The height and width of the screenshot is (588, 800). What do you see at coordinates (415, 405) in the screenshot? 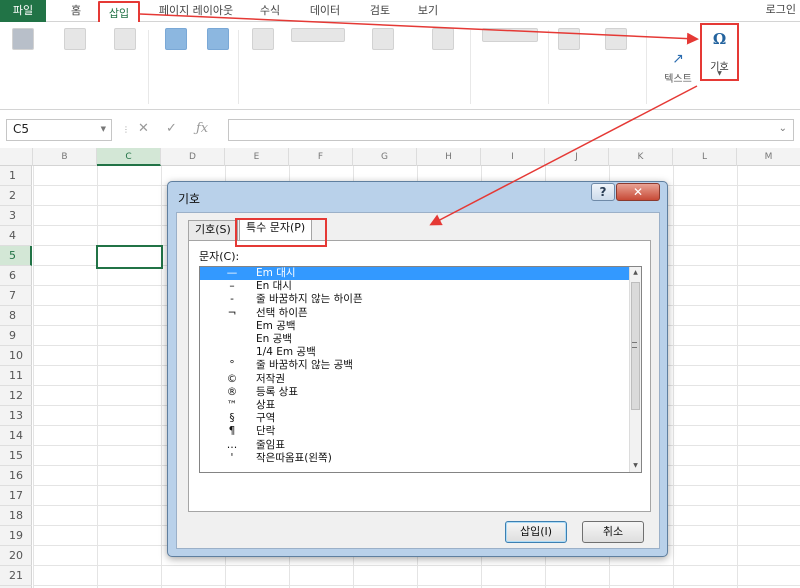
I see `list-item: ™ 상표` at bounding box center [415, 405].